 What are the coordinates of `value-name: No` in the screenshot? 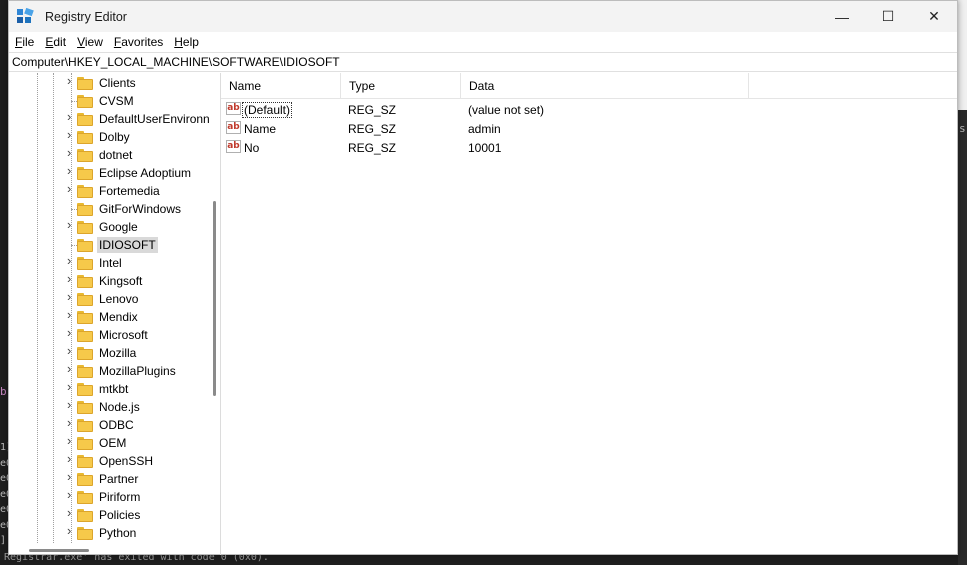 It's located at (252, 147).